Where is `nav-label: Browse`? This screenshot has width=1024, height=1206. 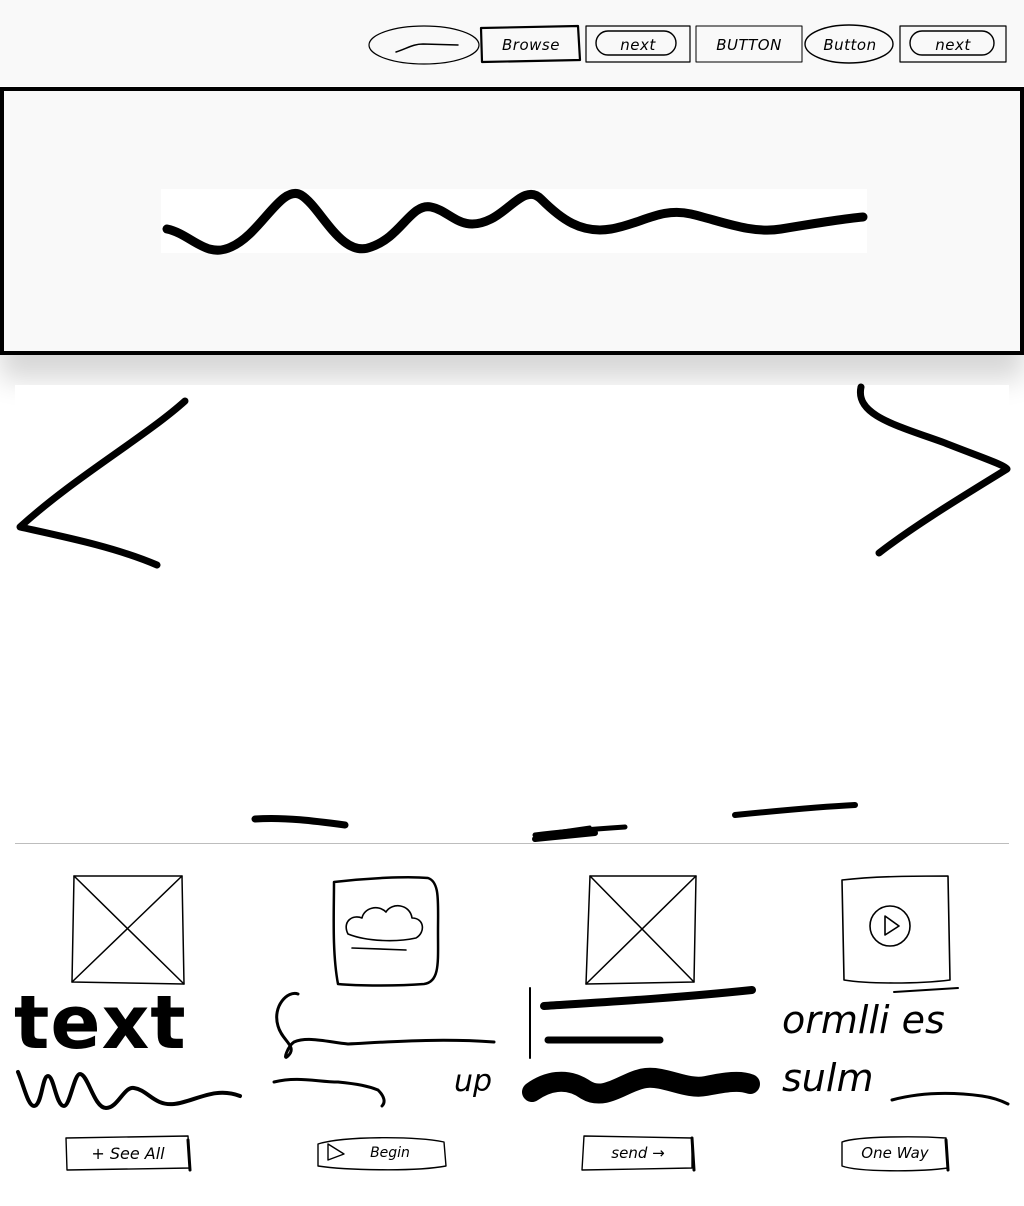 nav-label: Browse is located at coordinates (531, 45).